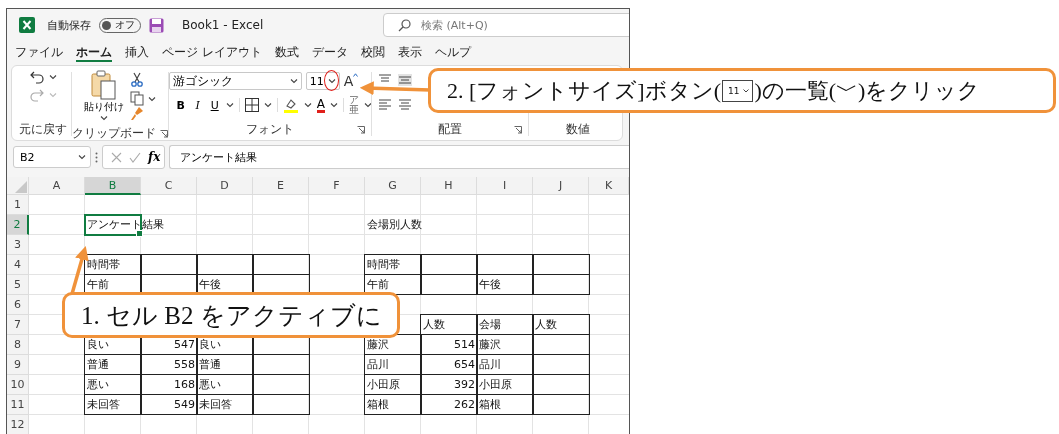 The width and height of the screenshot is (1059, 434). What do you see at coordinates (223, 25) in the screenshot?
I see `document-title: Book1 - Excel` at bounding box center [223, 25].